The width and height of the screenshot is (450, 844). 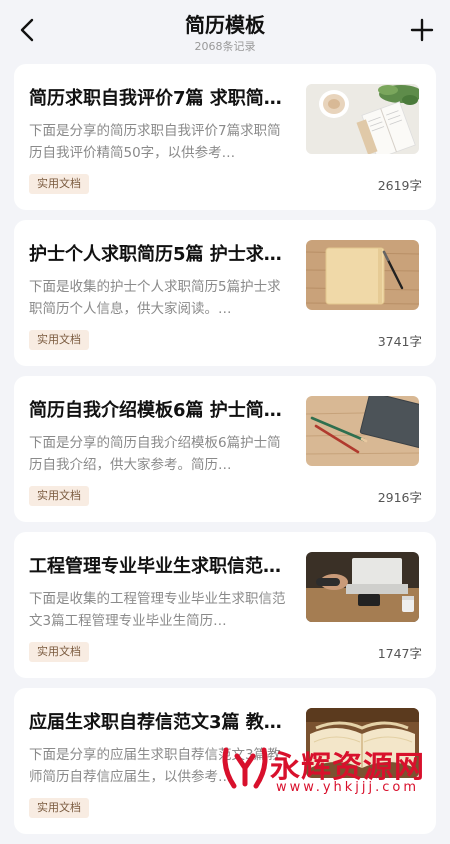 I want to click on word-count: 3741字, so click(x=399, y=341).